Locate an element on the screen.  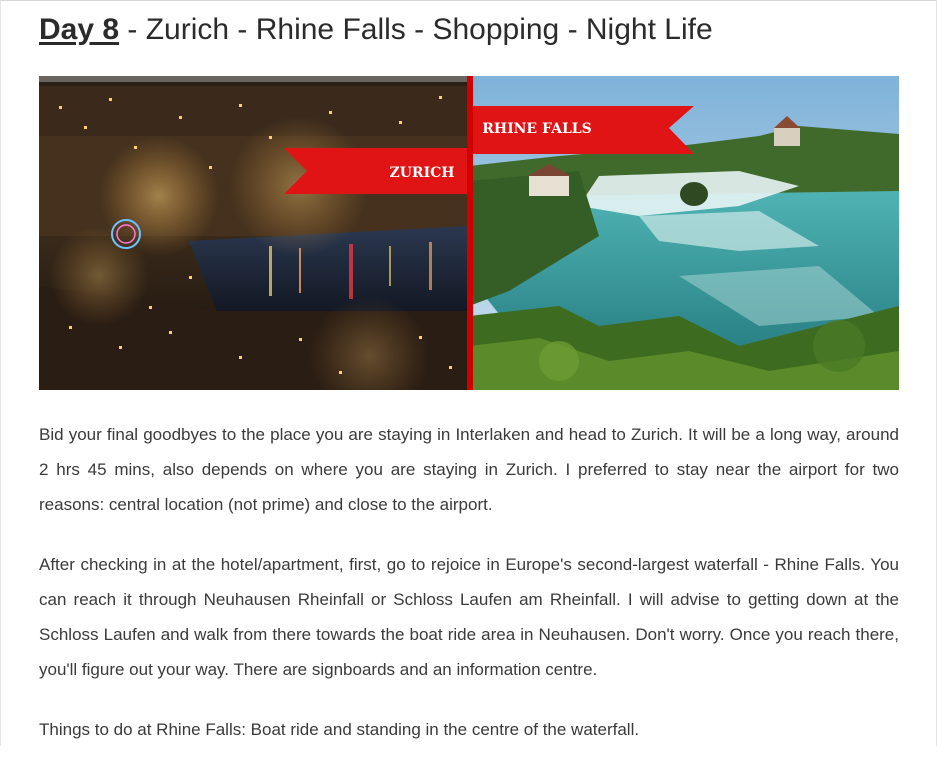
rhine-falls-ribbon: RHINE FALLS is located at coordinates (583, 130).